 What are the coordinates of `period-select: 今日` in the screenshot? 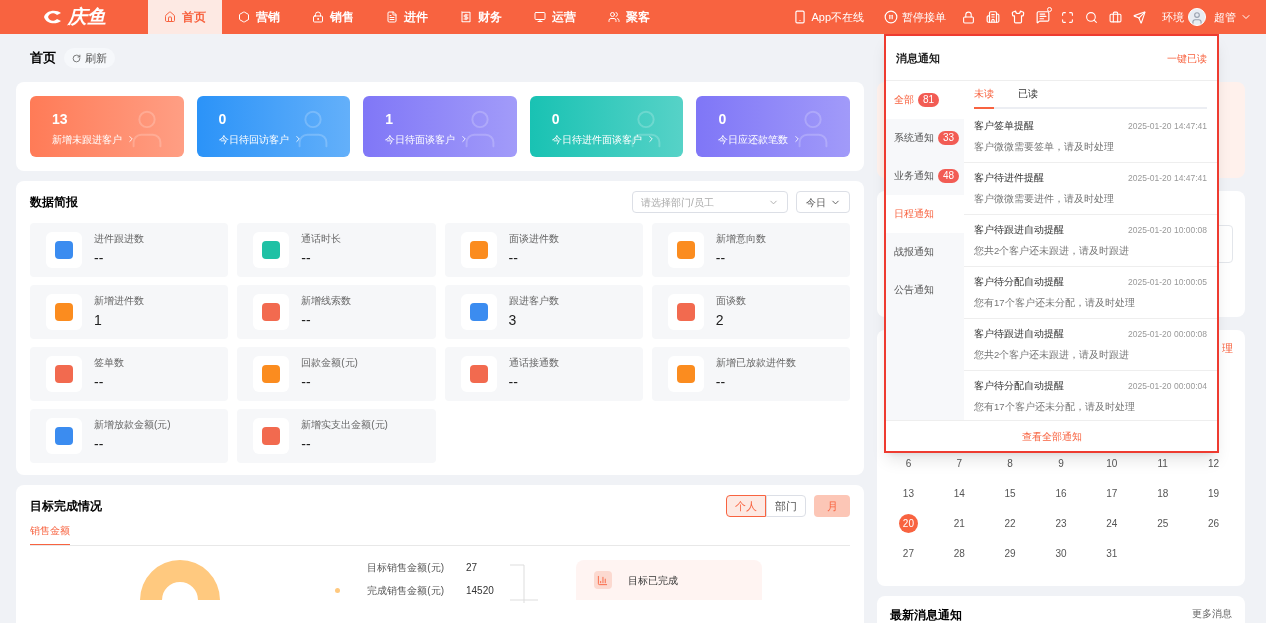 It's located at (823, 202).